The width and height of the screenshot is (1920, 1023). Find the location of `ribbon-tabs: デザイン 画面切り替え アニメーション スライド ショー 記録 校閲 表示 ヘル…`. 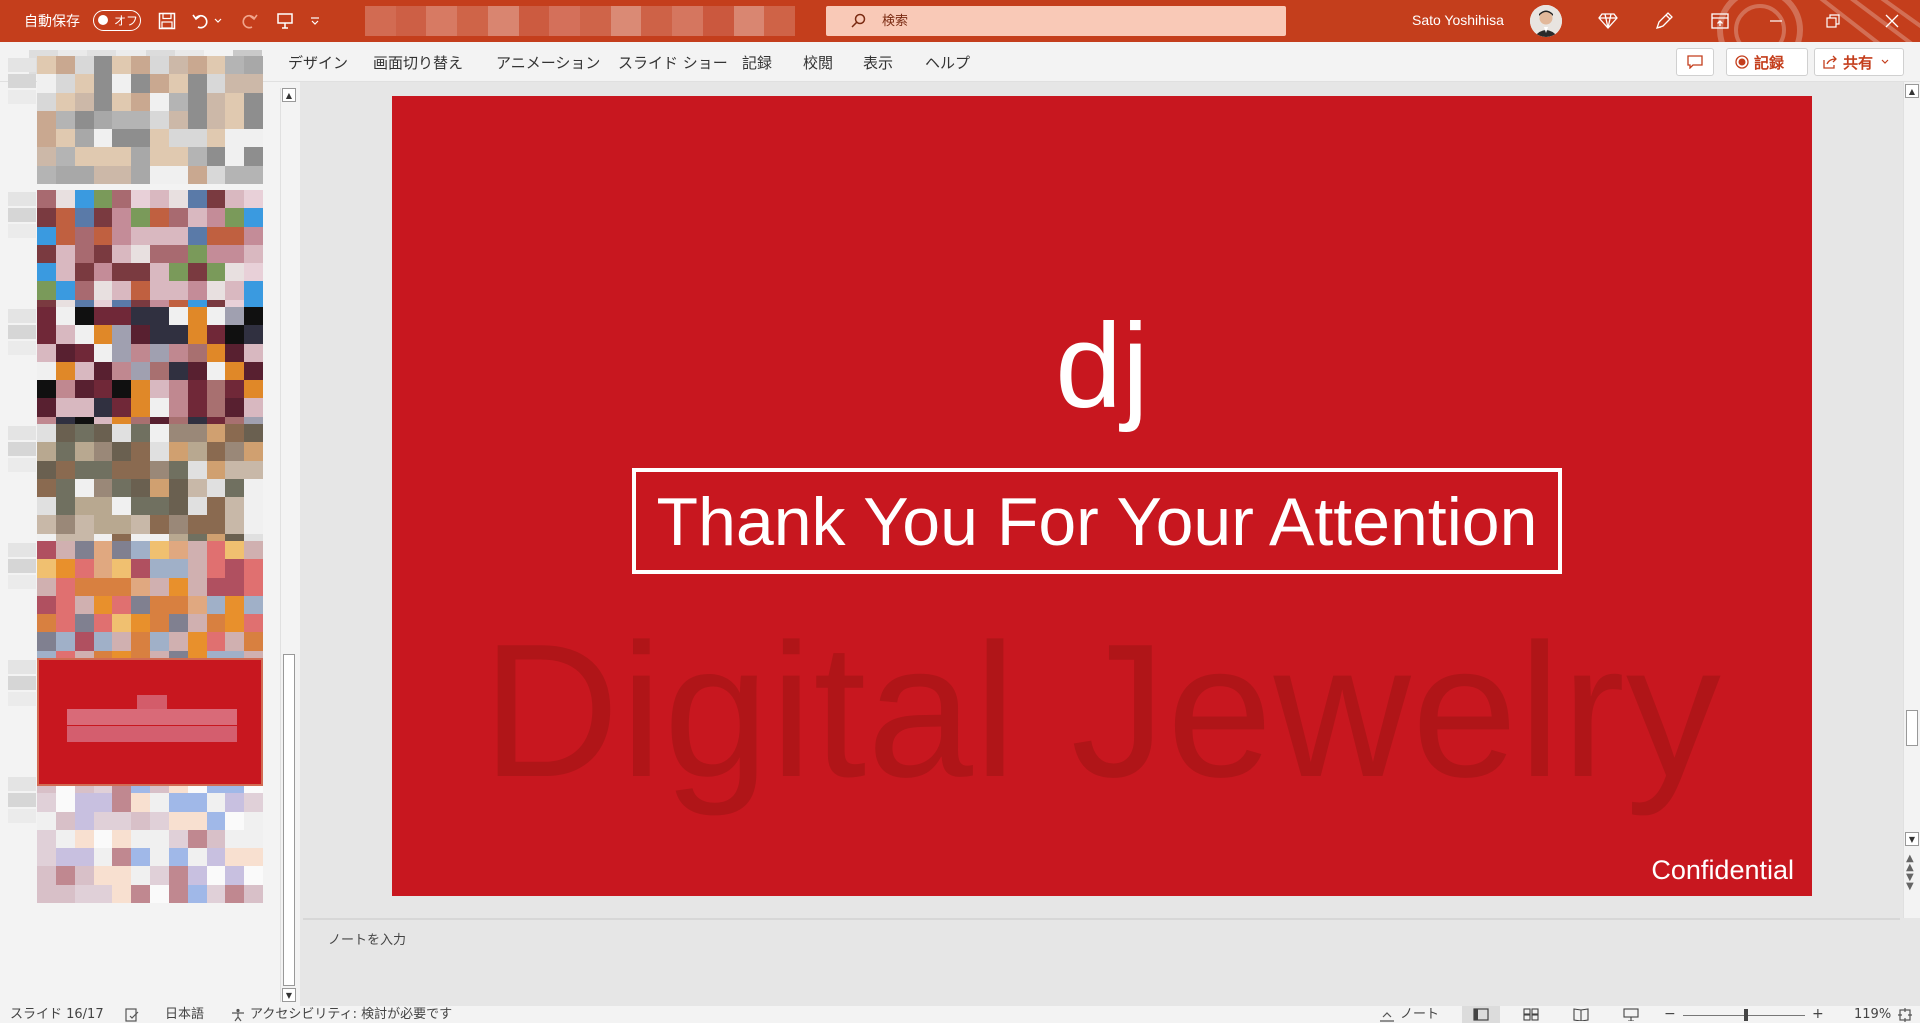

ribbon-tabs: デザイン 画面切り替え アニメーション スライド ショー 記録 校閲 表示 ヘル… is located at coordinates (960, 62).